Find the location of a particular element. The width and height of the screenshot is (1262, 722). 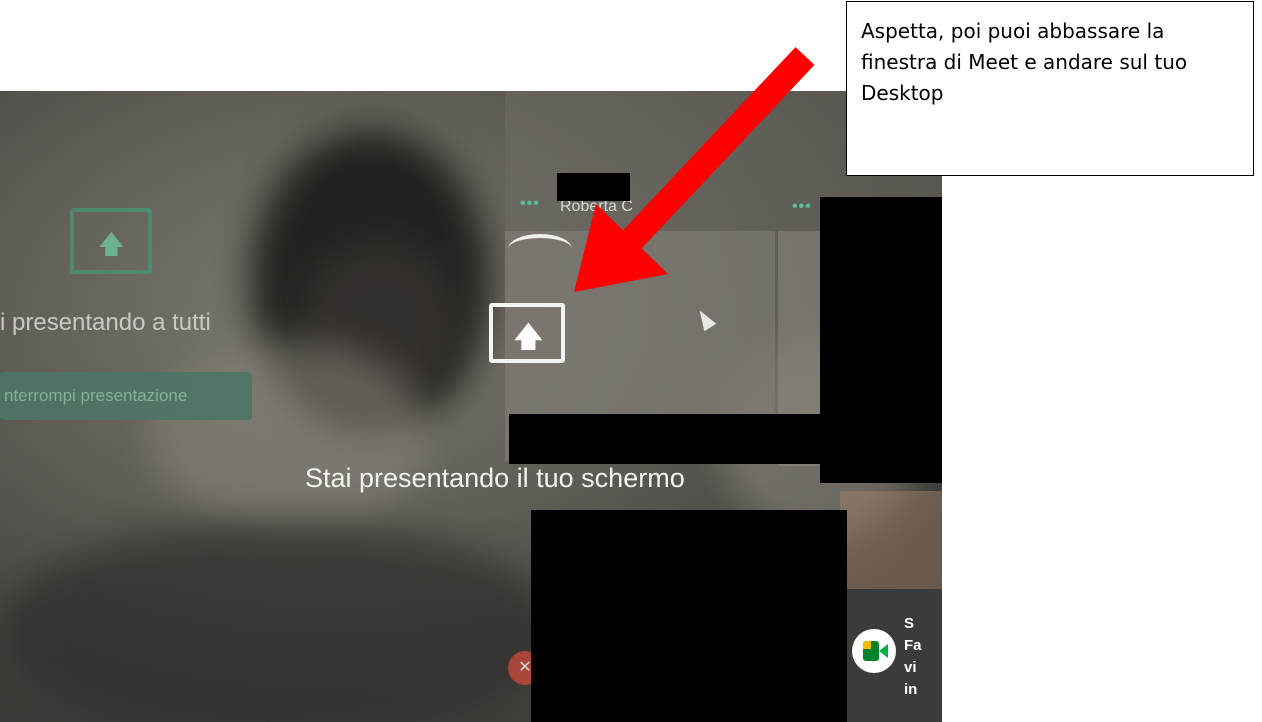

meet-notification: S Fa vi in is located at coordinates (892, 655).